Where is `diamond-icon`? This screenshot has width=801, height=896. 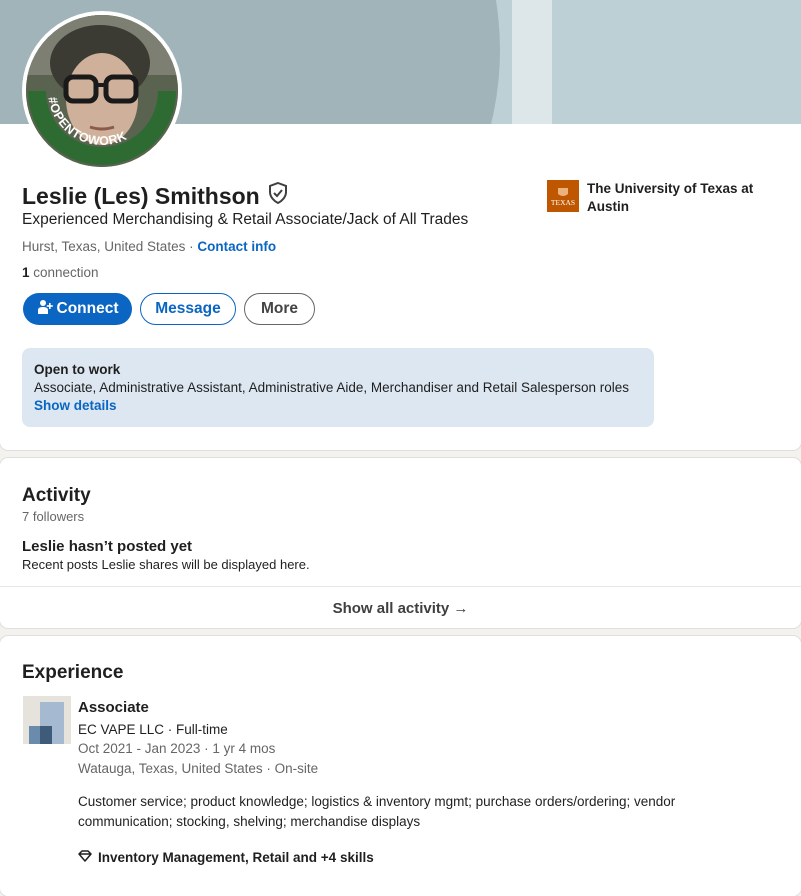
diamond-icon is located at coordinates (85, 857).